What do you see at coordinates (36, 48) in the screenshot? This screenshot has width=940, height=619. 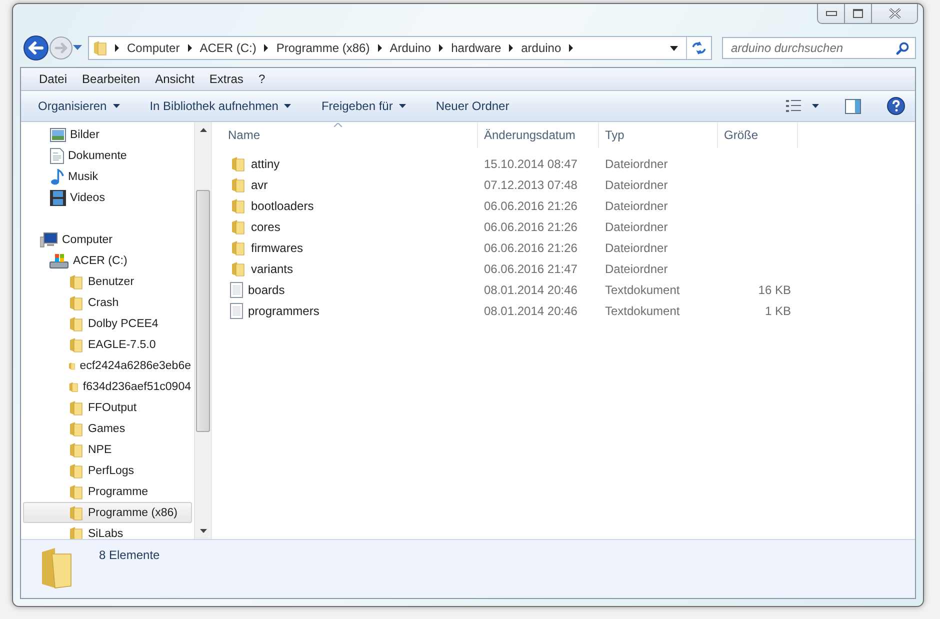 I see `back-button` at bounding box center [36, 48].